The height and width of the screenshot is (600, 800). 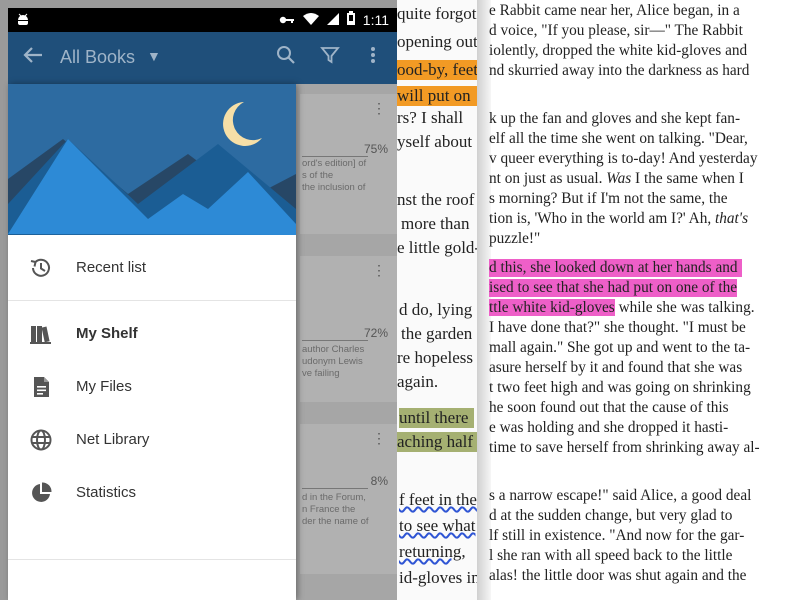 I want to click on text-line: e was holding and she dropped it hasti-, so click(x=609, y=427).